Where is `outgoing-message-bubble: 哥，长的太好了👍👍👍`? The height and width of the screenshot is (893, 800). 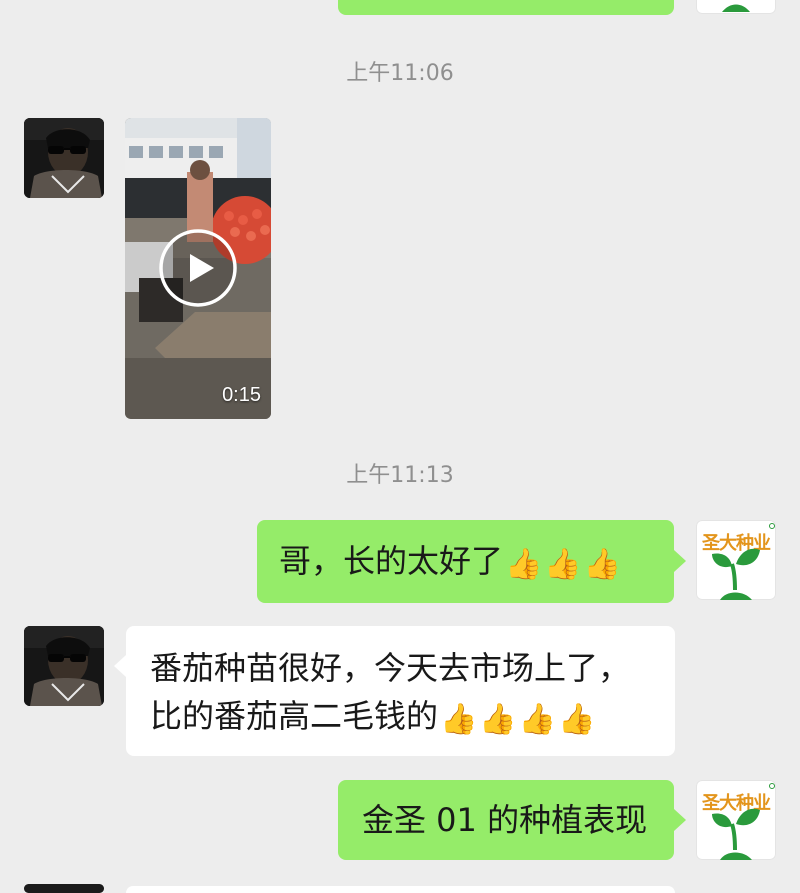
outgoing-message-bubble: 哥，长的太好了👍👍👍 is located at coordinates (465, 561).